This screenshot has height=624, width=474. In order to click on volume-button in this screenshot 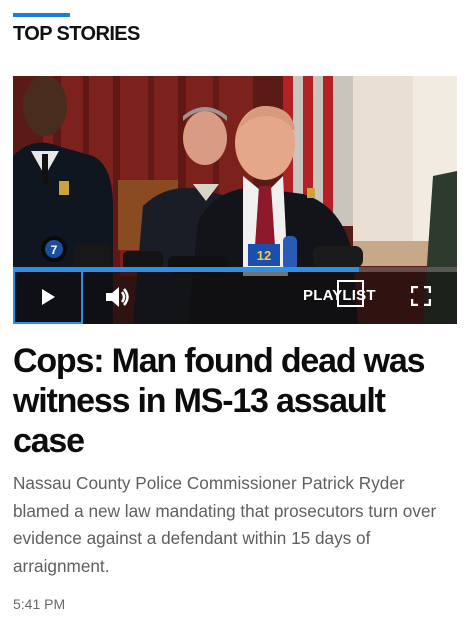, I will do `click(117, 297)`.